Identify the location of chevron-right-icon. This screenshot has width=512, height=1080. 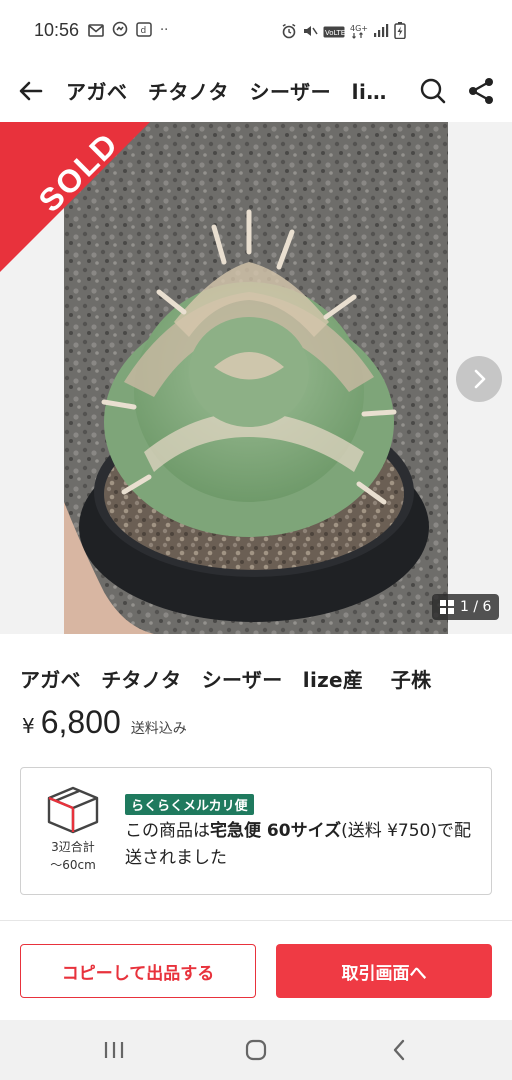
(480, 379).